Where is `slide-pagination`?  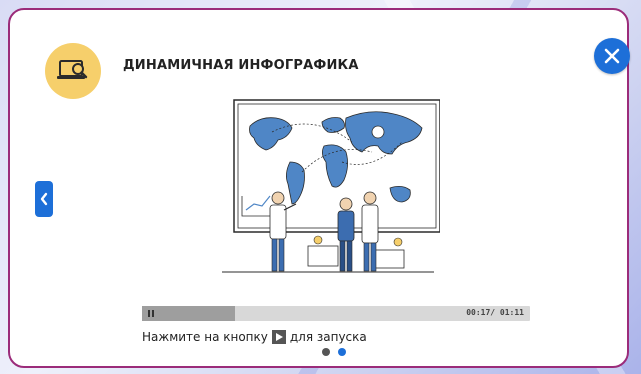 slide-pagination is located at coordinates (334, 352).